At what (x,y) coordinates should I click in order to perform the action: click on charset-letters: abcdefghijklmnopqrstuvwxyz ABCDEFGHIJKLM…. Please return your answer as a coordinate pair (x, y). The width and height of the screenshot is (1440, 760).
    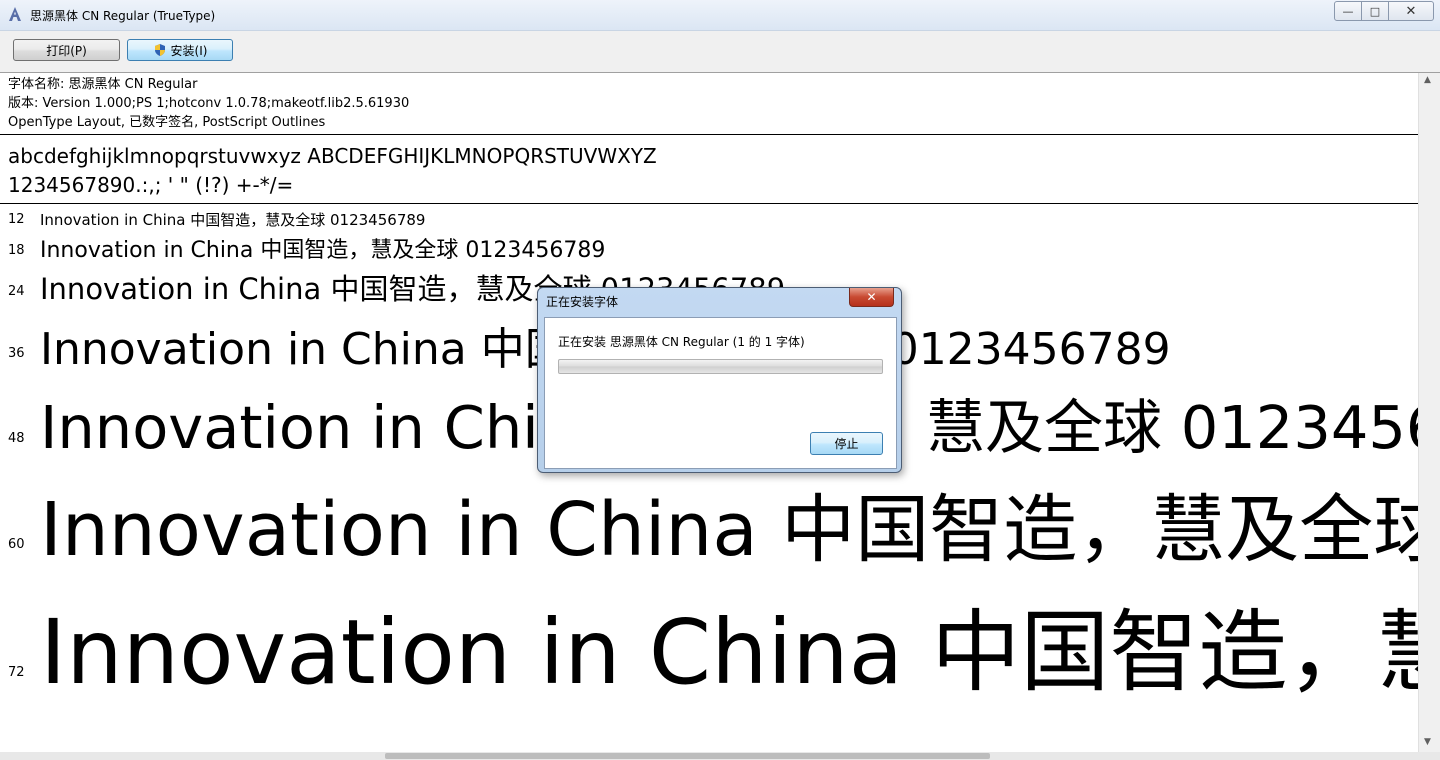
    Looking at the image, I should click on (332, 156).